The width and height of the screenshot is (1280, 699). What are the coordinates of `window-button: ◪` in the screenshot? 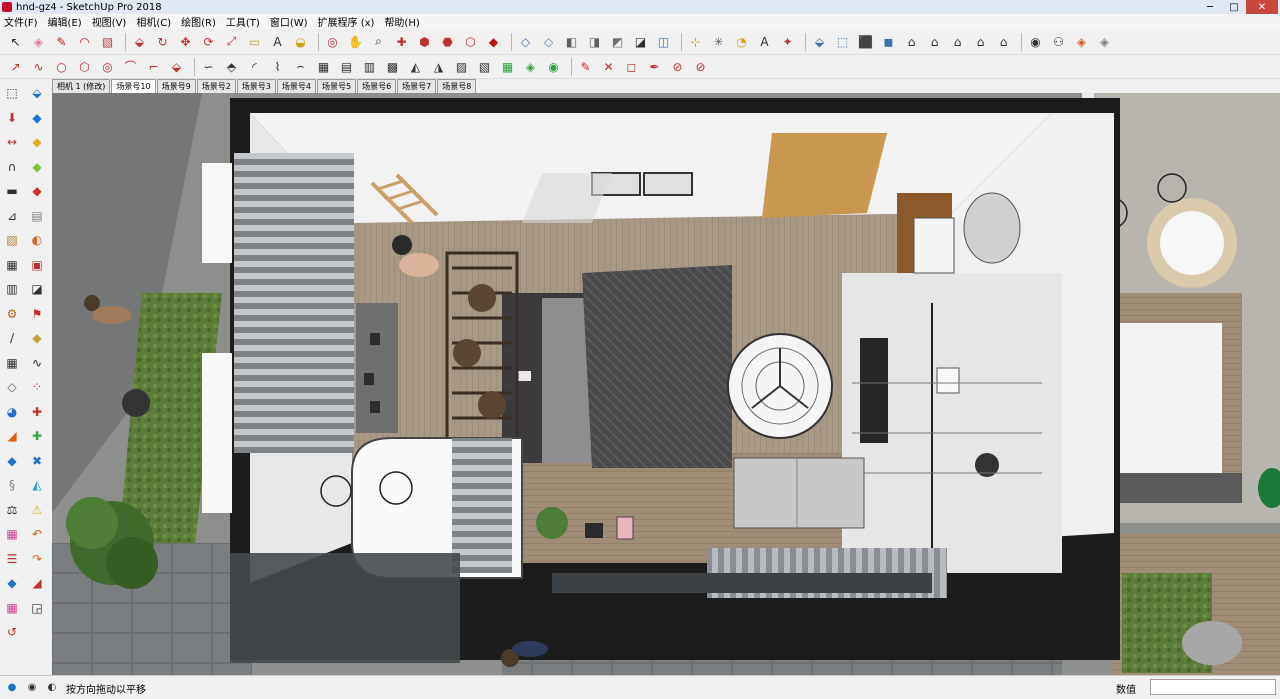 It's located at (37, 289).